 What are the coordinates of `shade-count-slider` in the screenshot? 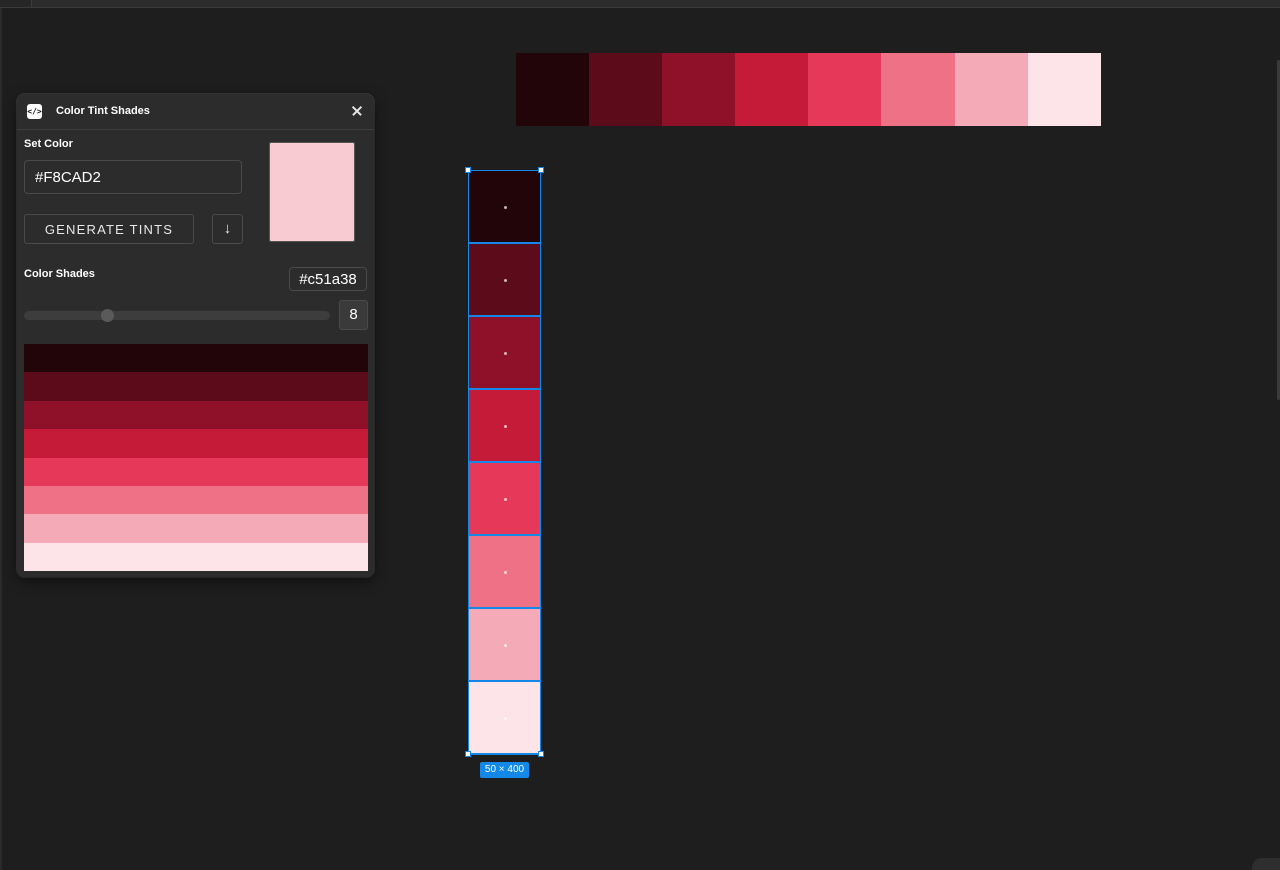 It's located at (177, 315).